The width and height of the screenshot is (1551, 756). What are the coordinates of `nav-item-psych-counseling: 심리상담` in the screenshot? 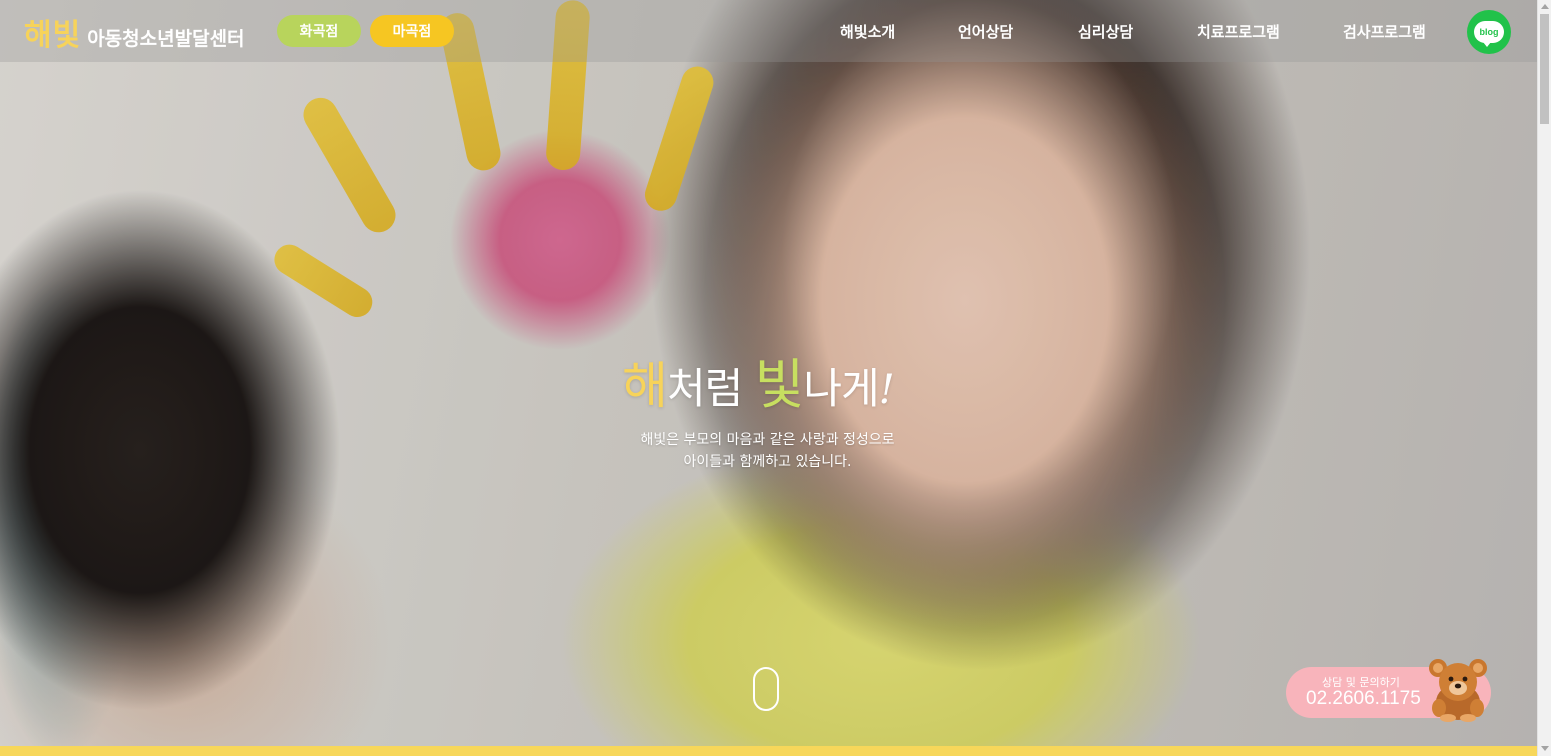 It's located at (1105, 31).